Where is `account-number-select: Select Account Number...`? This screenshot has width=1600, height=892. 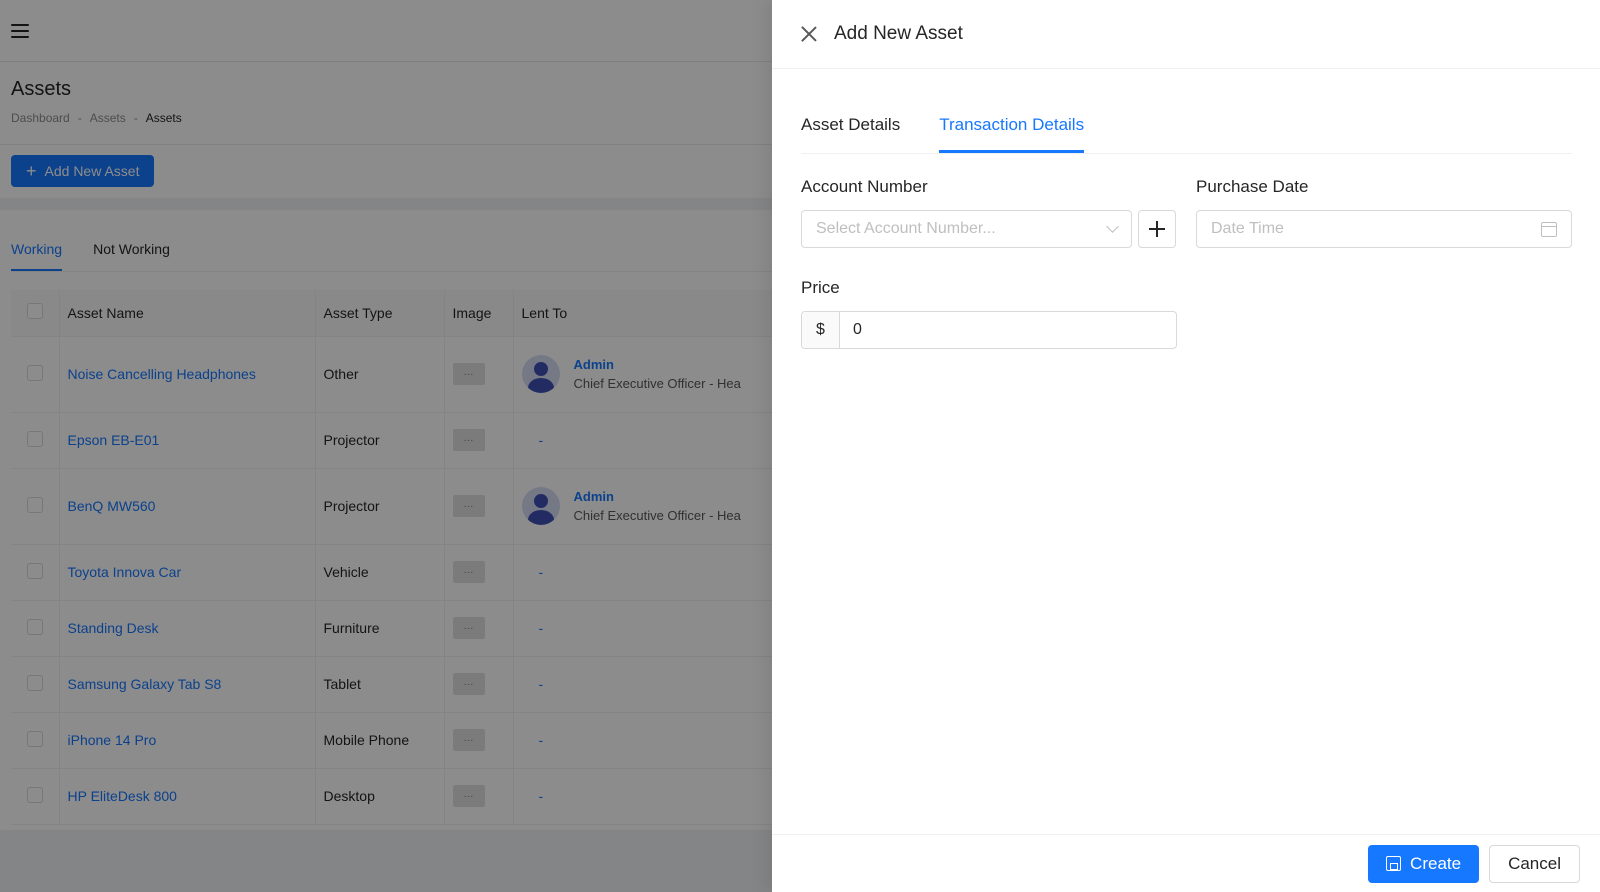 account-number-select: Select Account Number... is located at coordinates (966, 229).